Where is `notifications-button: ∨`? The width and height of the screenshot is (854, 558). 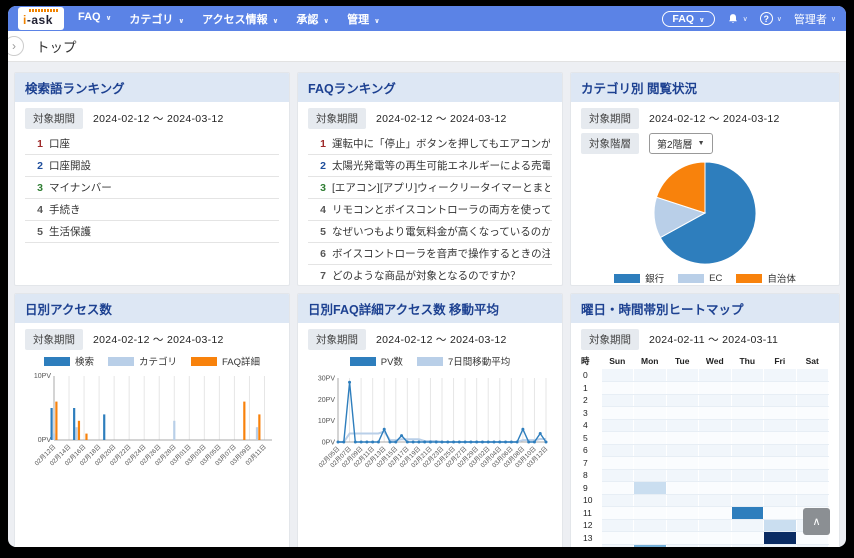 notifications-button: ∨ is located at coordinates (737, 19).